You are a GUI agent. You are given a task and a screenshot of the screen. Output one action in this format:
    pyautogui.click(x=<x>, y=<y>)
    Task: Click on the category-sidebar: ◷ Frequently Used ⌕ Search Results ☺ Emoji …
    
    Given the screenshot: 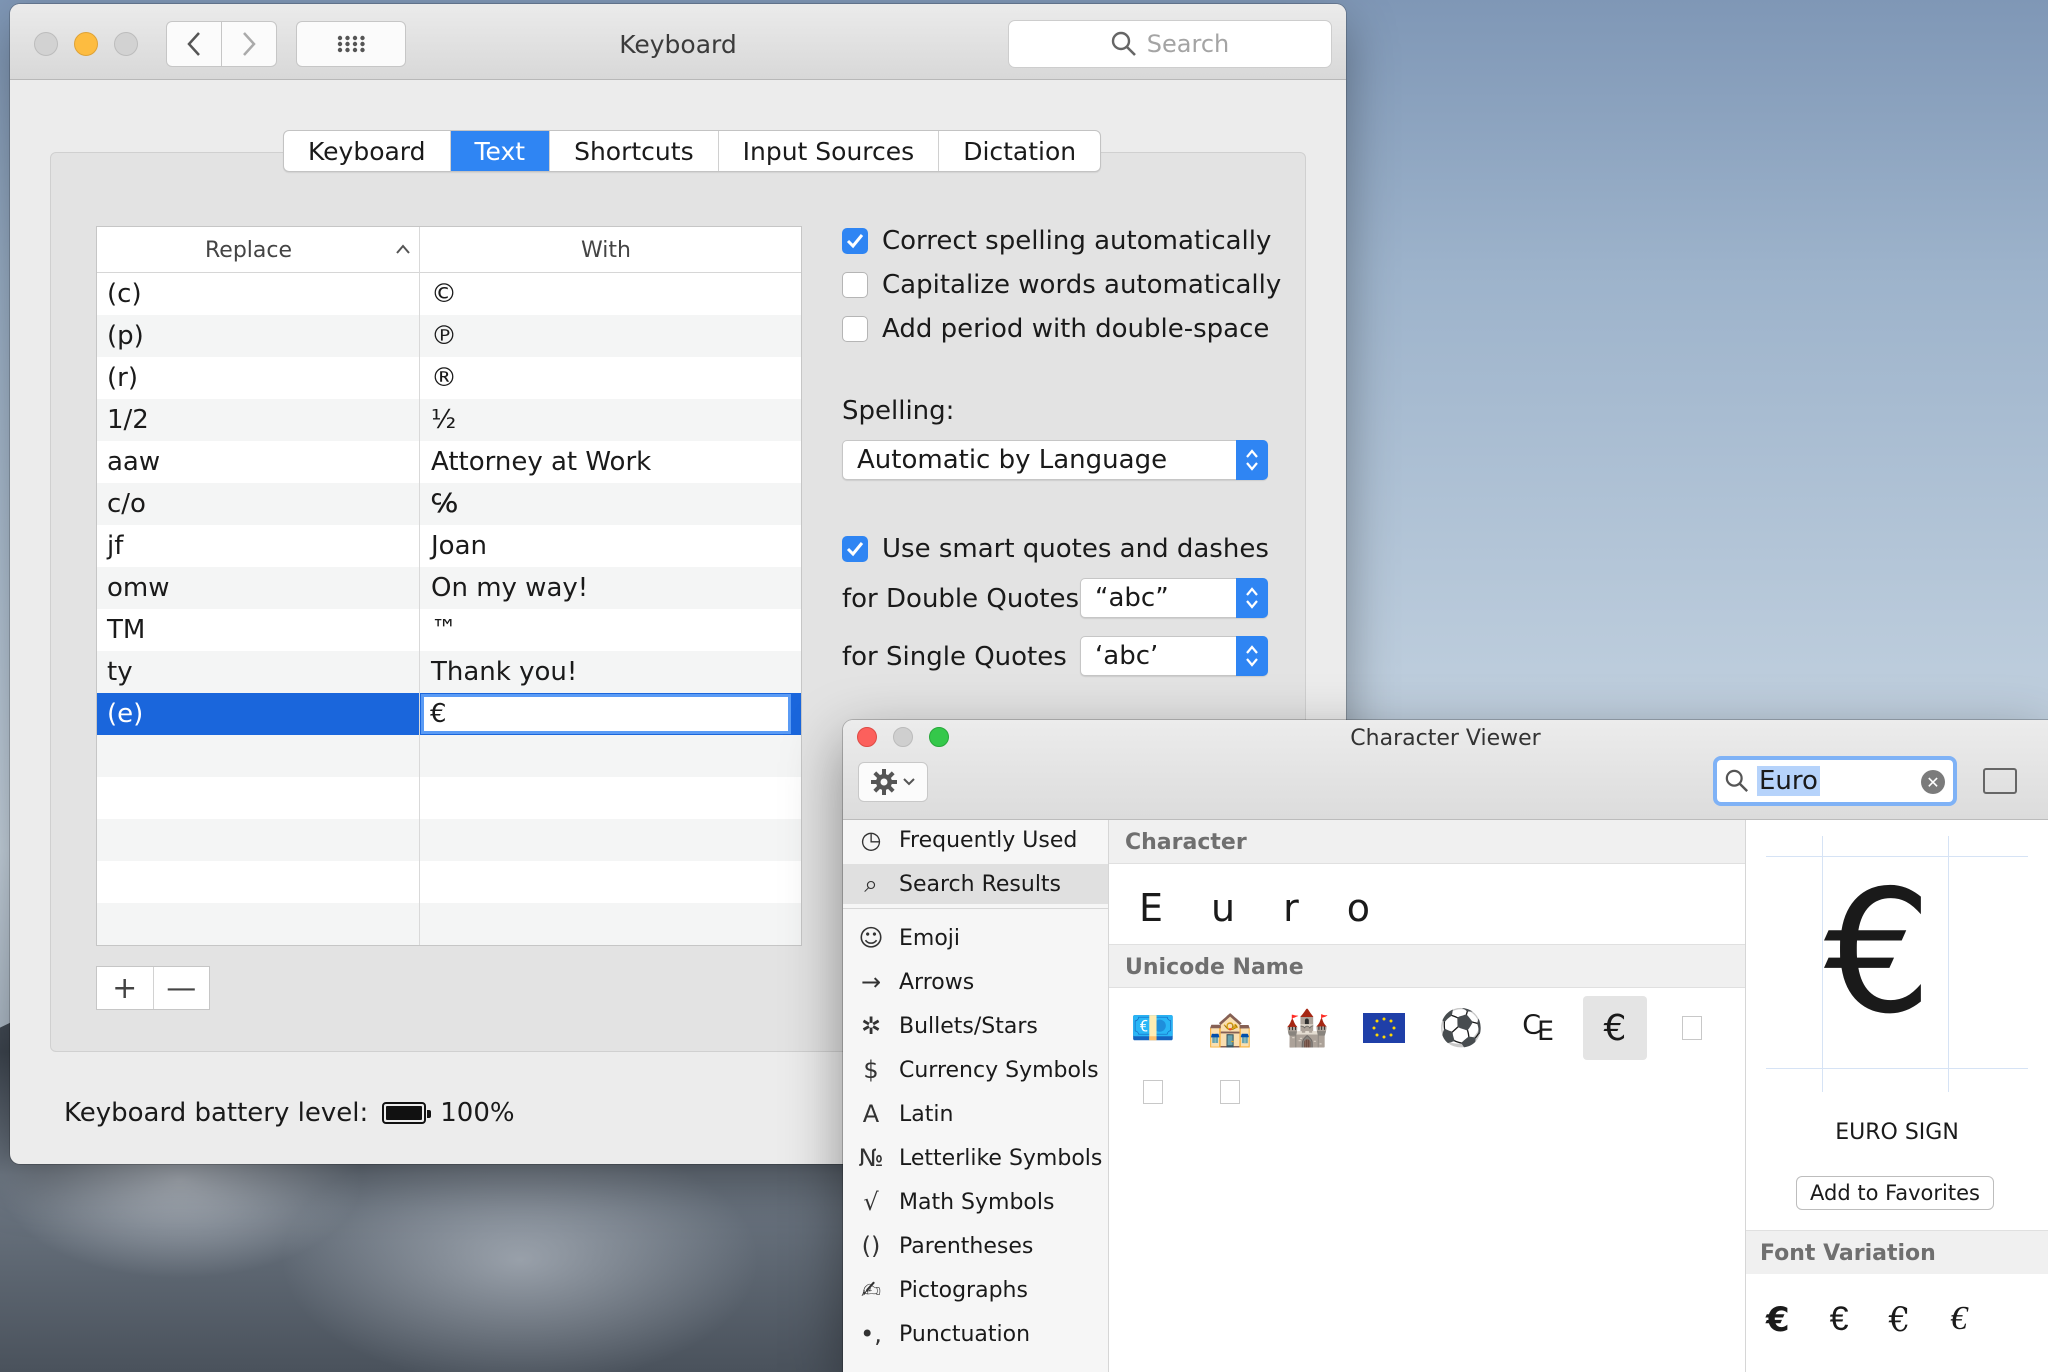 What is the action you would take?
    pyautogui.click(x=976, y=1096)
    